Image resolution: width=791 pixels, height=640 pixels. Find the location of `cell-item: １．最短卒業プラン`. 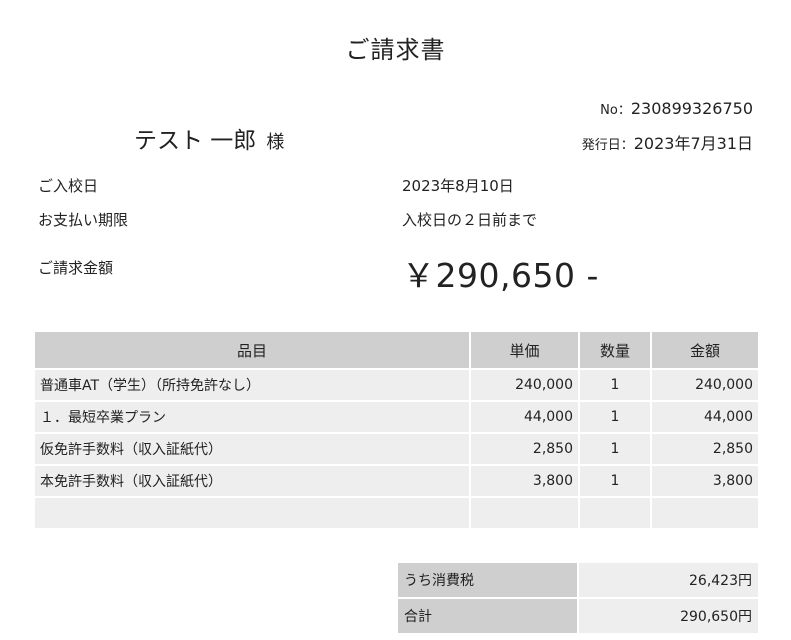

cell-item: １．最短卒業プラン is located at coordinates (252, 417).